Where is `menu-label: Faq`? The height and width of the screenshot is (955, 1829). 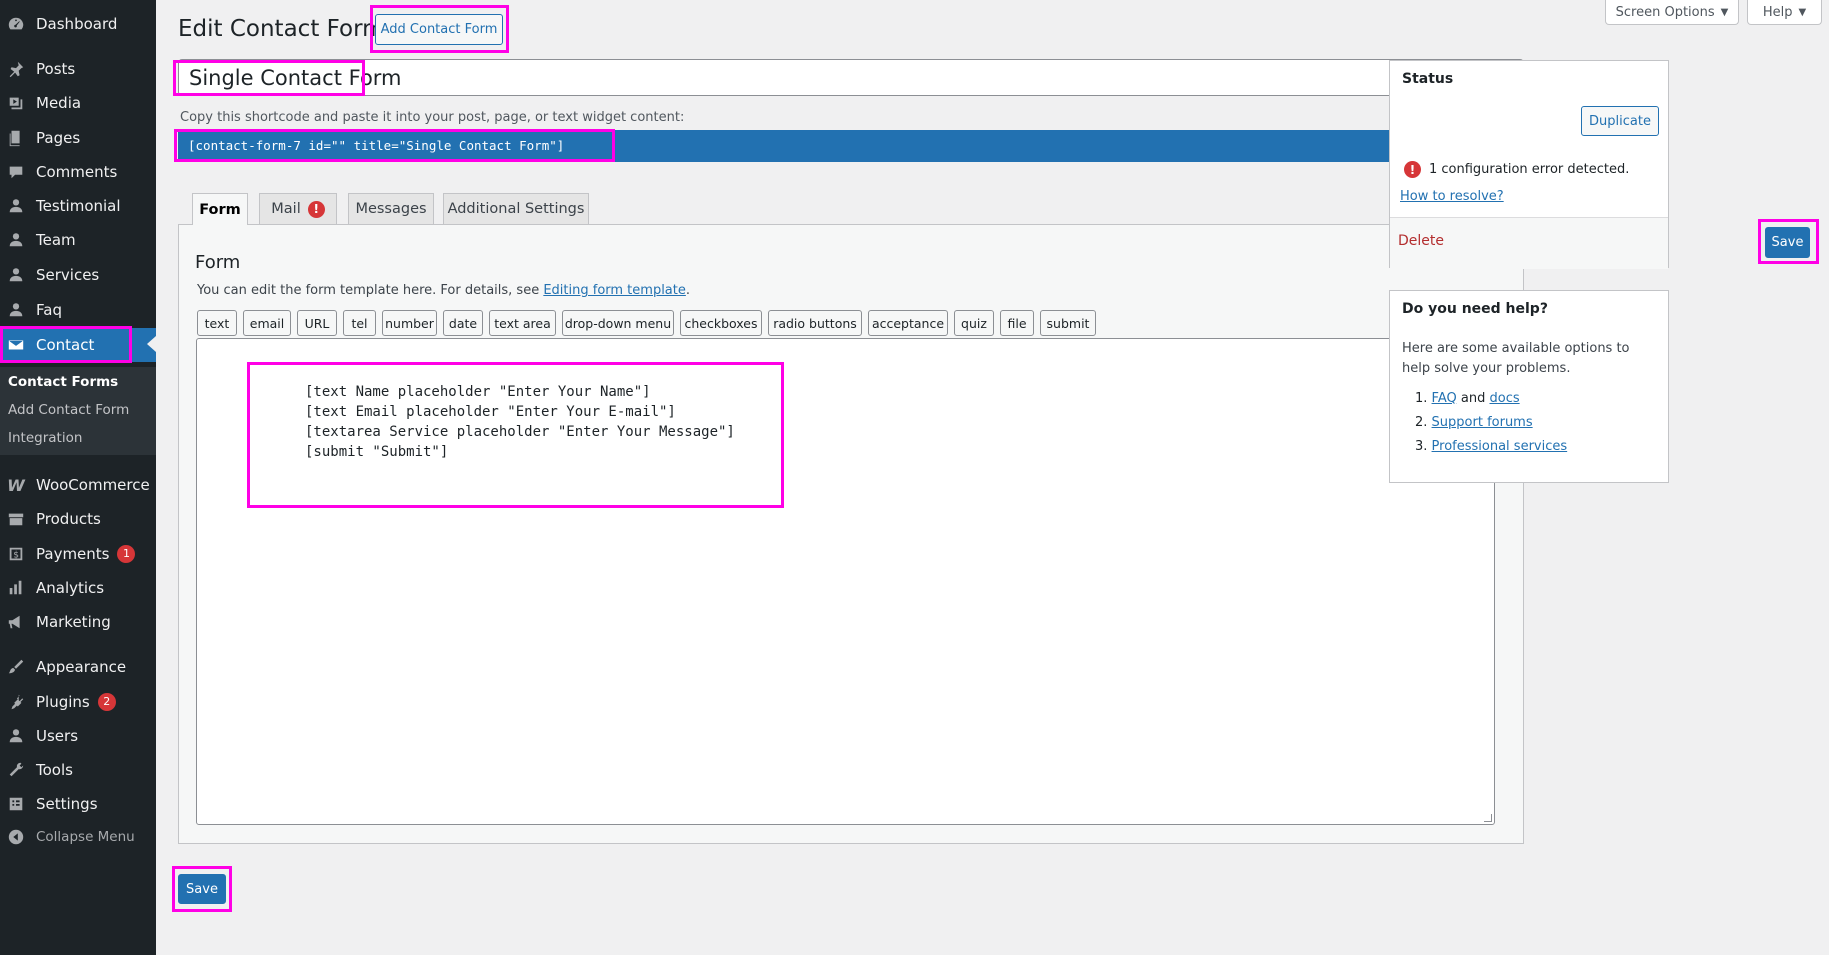
menu-label: Faq is located at coordinates (49, 310).